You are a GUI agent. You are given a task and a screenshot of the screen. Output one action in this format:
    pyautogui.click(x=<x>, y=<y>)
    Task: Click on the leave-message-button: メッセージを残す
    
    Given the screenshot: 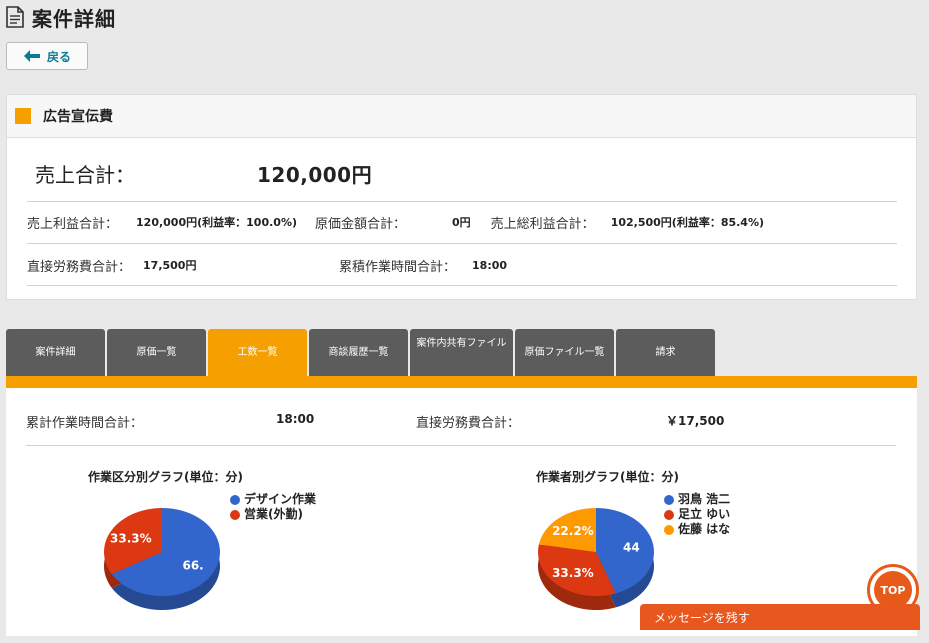 What is the action you would take?
    pyautogui.click(x=780, y=617)
    